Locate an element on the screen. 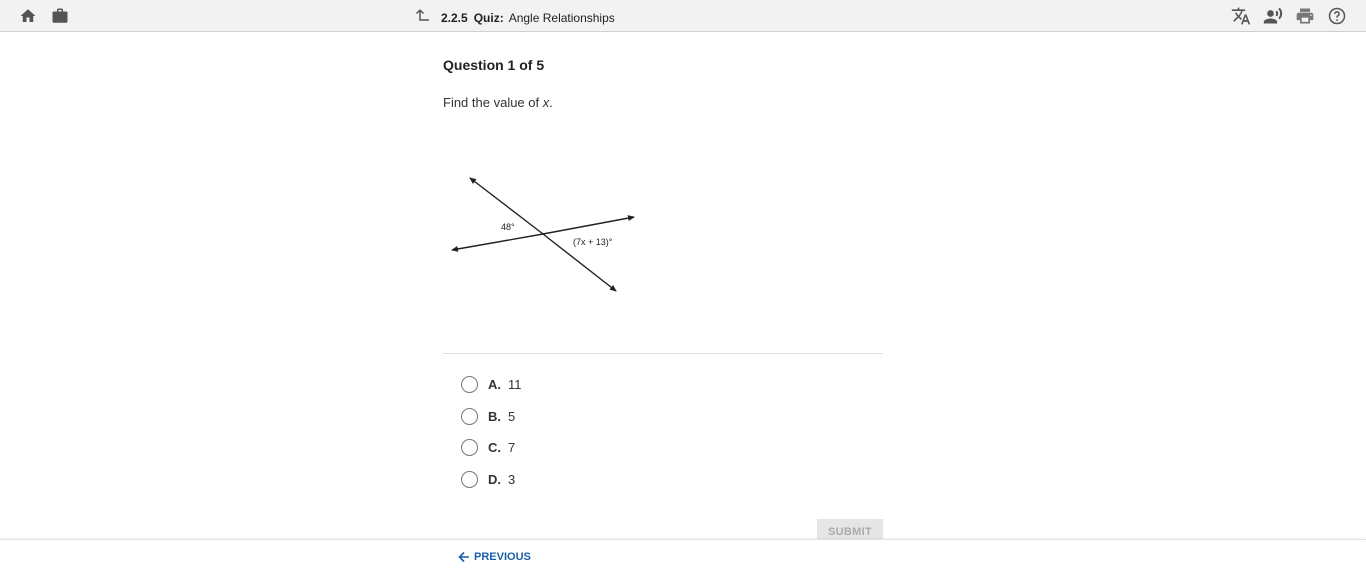 Image resolution: width=1366 pixels, height=568 pixels. activity-number: 2.2.5 is located at coordinates (454, 17).